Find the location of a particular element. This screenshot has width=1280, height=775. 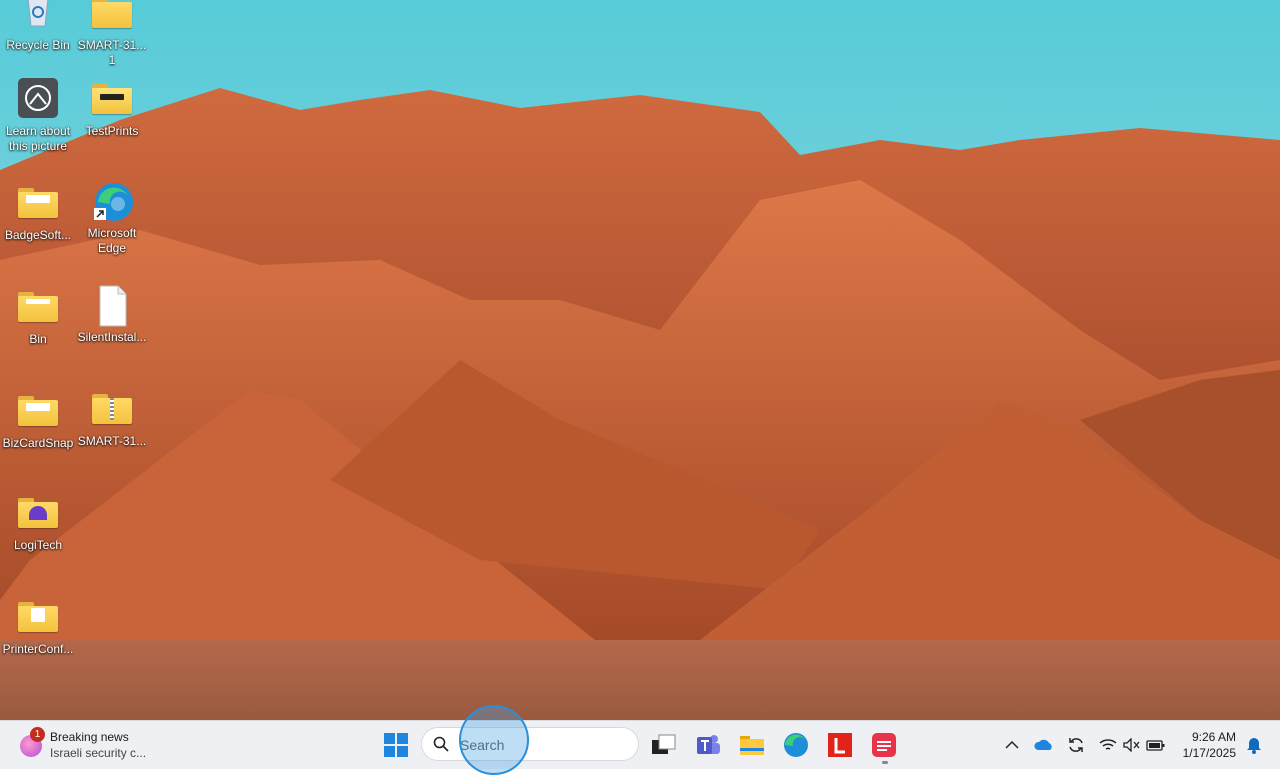

lenovo-l-button is located at coordinates (840, 745).